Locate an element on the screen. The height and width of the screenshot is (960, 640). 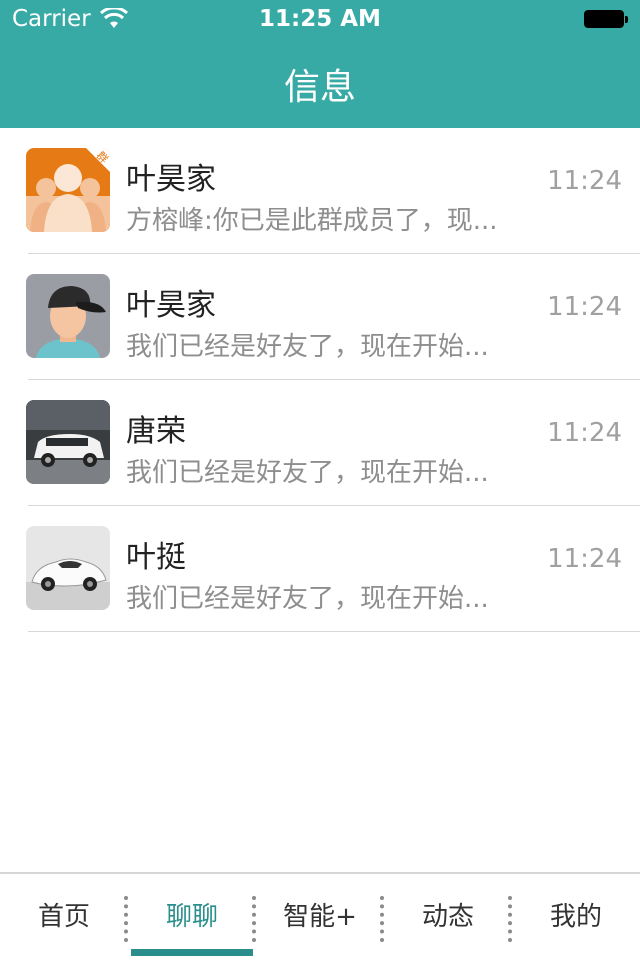
user-cap-avatar is located at coordinates (68, 316).